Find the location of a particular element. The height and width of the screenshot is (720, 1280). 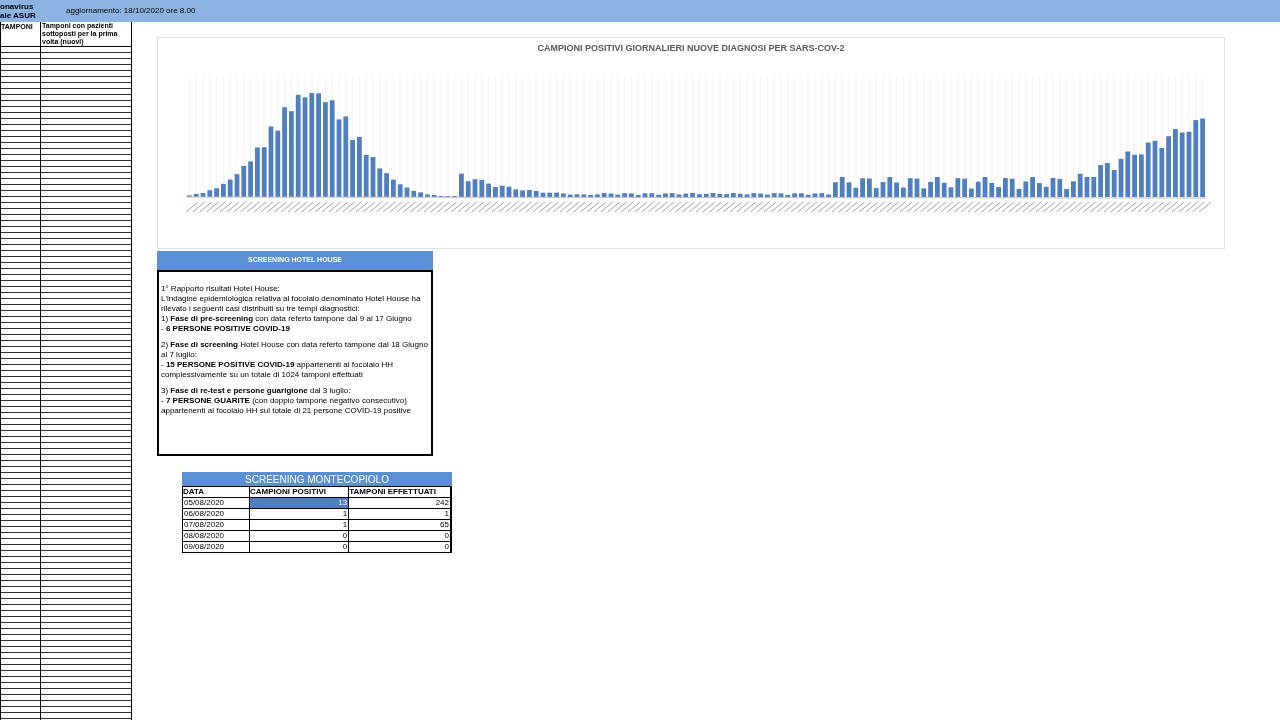

report-paragraph: 3) Fase di re-test e persone guarigione dal 3 luglio: - 7 PERSONE GUARITE (con doppio tampone negativo consecutivo) appartenenti al focolaio HH sul totale di 21 persone COVID-19 positive is located at coordinates (286, 401).